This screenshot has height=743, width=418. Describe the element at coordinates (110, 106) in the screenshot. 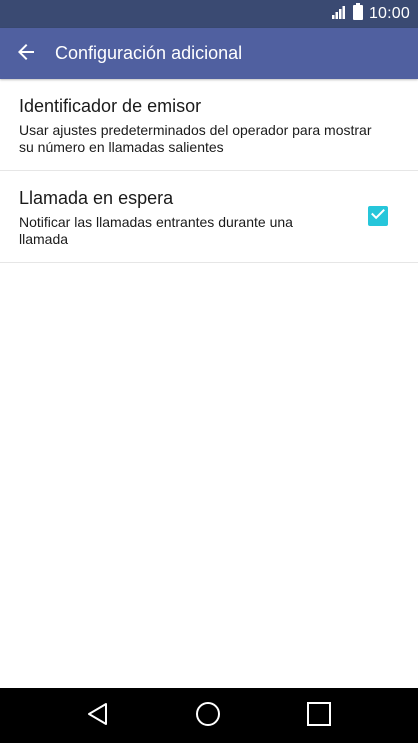

I see `setting-title: Identificador de emisor` at that location.